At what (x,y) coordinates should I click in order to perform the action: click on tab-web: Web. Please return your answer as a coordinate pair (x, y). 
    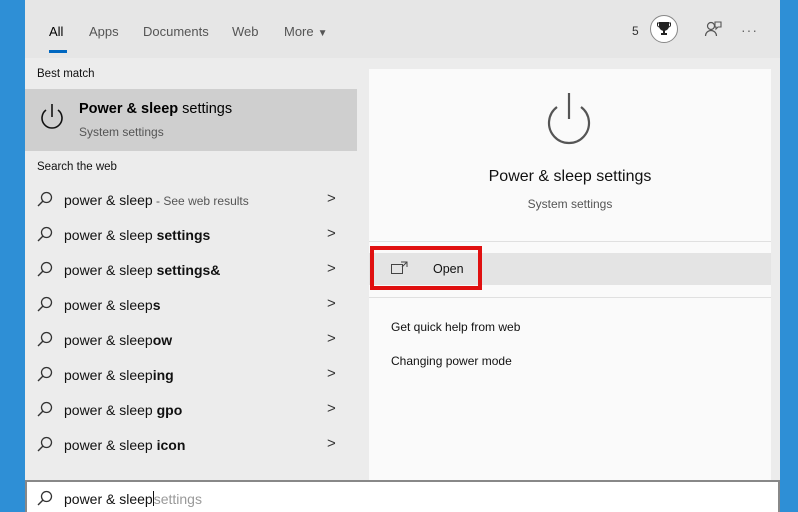
    Looking at the image, I should click on (245, 31).